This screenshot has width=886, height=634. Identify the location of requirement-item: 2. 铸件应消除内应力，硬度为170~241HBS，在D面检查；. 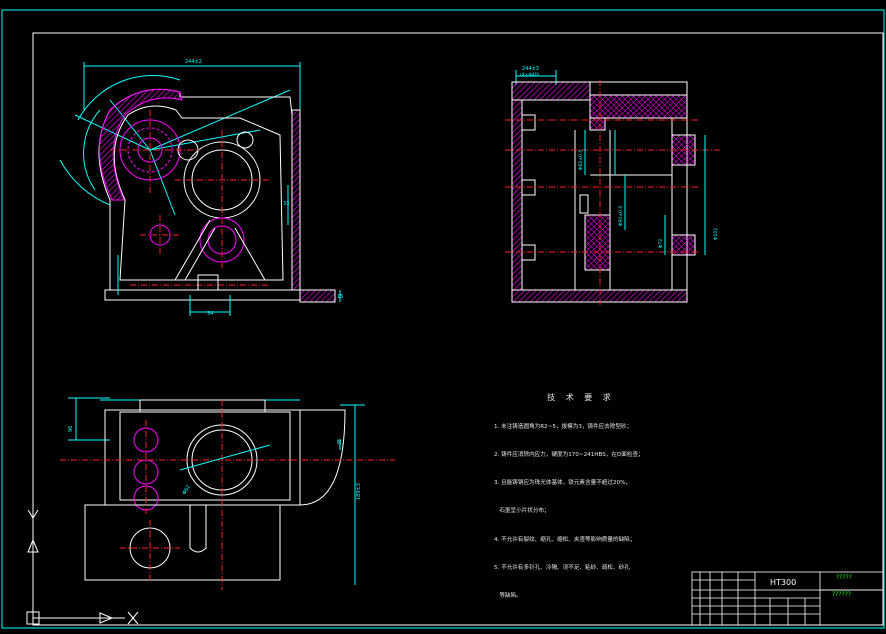
(569, 455).